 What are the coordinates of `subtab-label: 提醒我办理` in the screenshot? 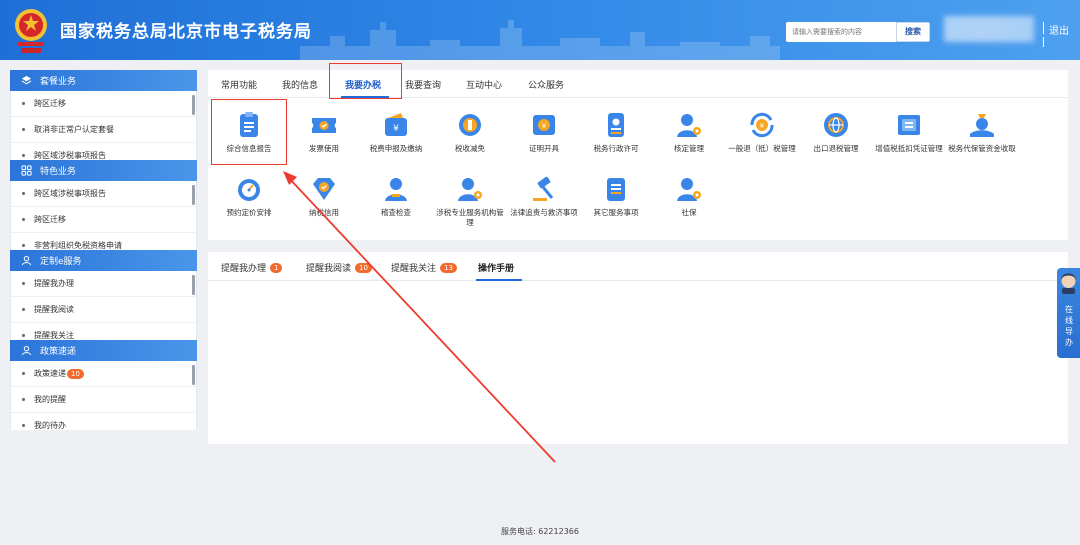 It's located at (244, 269).